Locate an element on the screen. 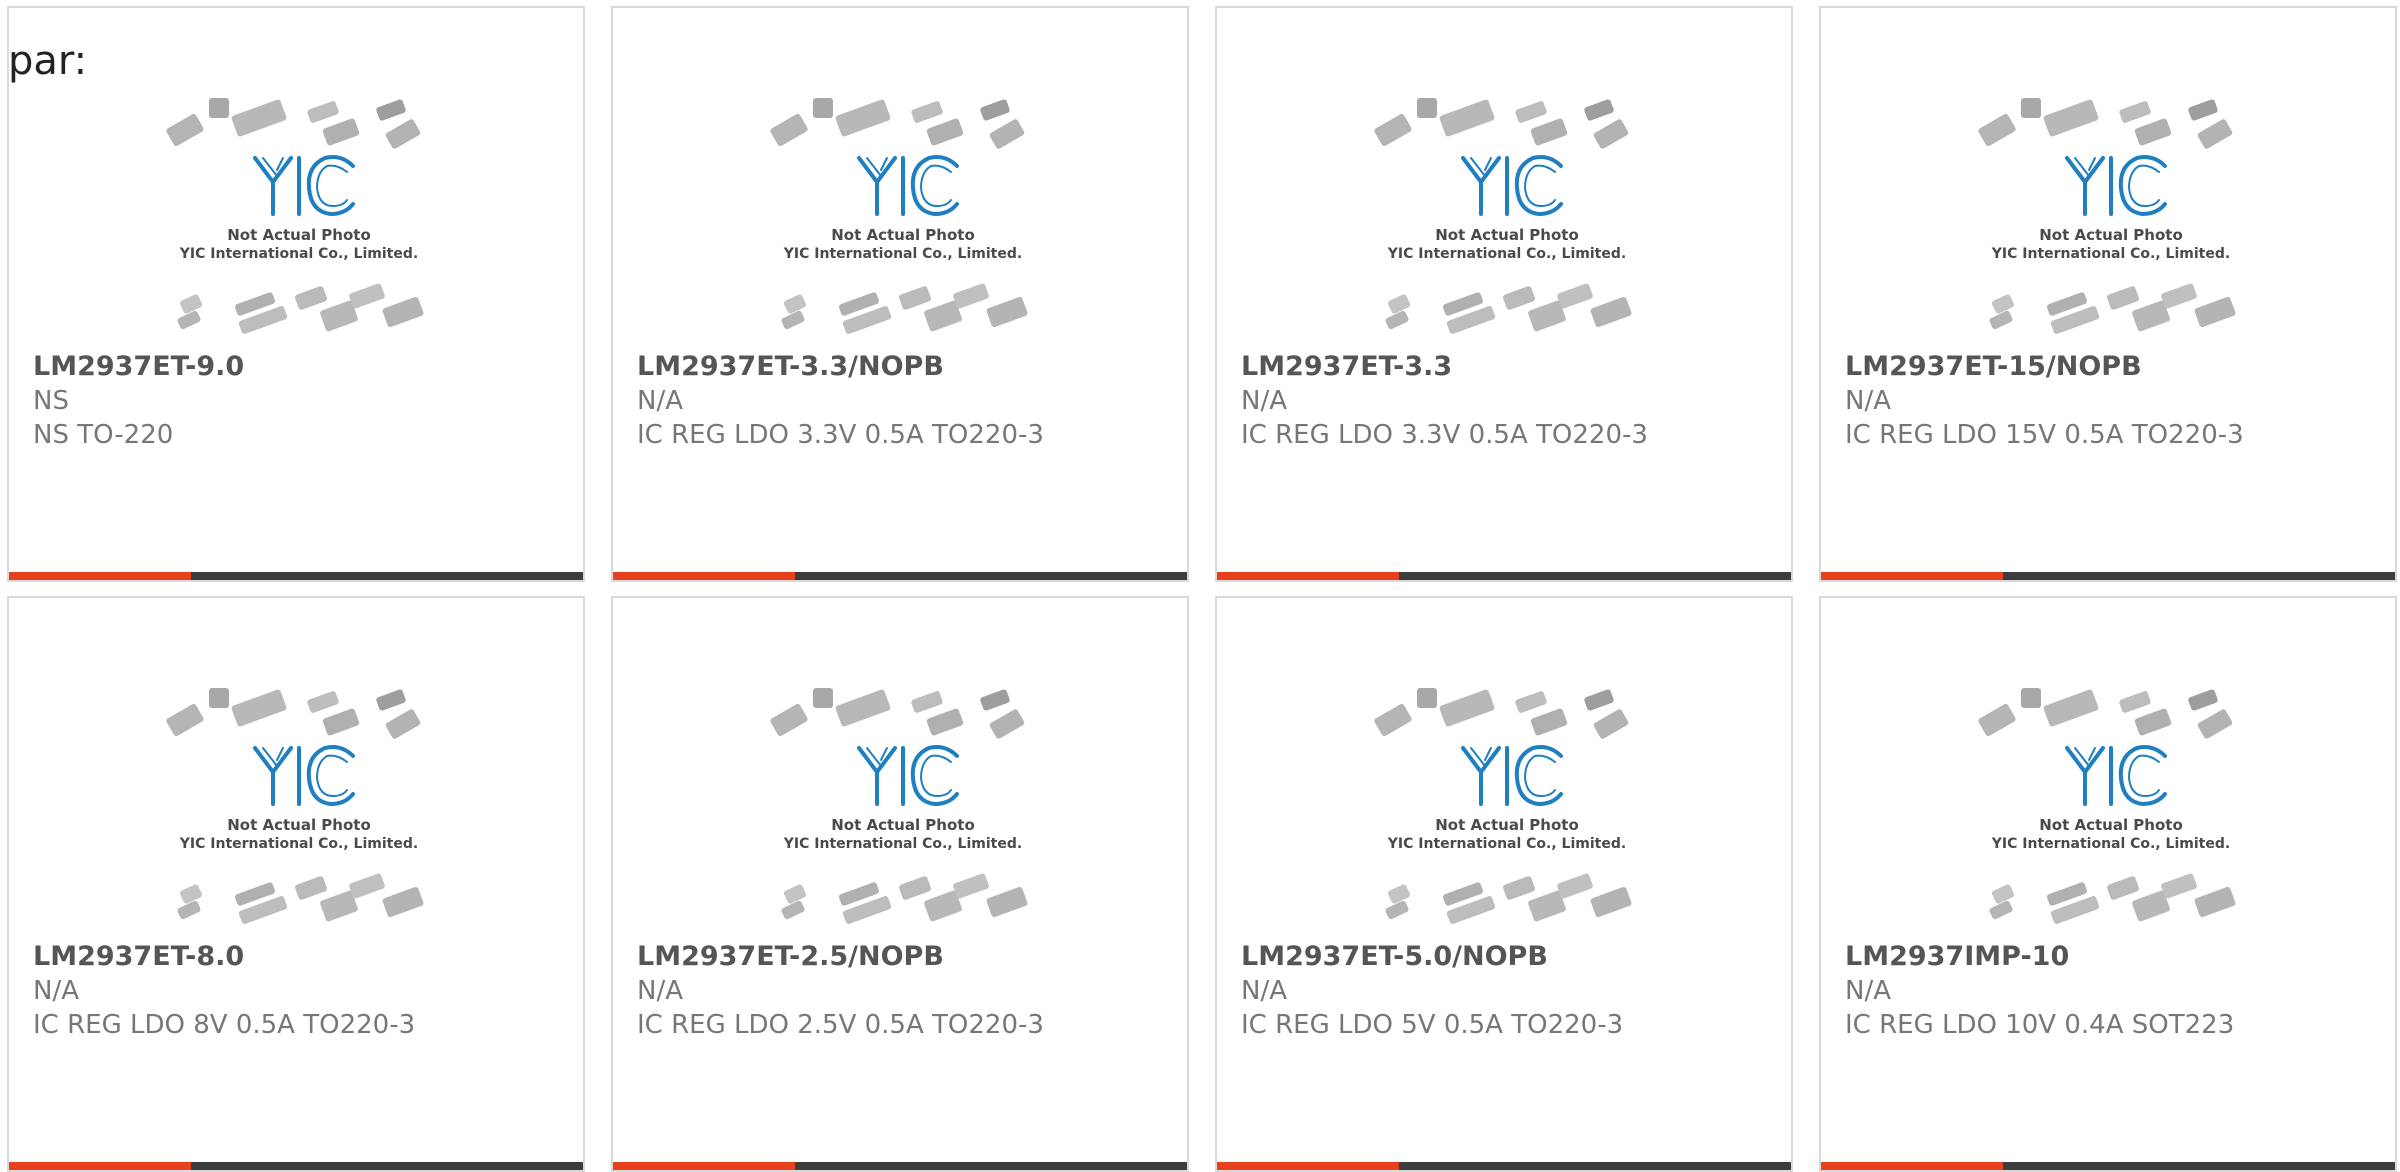  product-part-number: LM2937ET-8.0 is located at coordinates (300, 957).